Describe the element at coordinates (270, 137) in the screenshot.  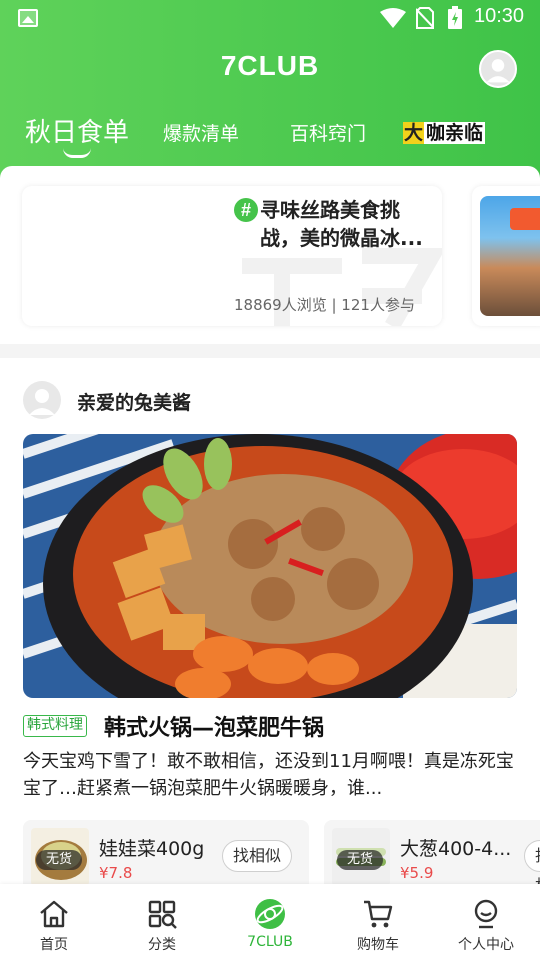
I see `category-tabs: 秋日食单 爆款清单 百科窍门 大咖亲临` at that location.